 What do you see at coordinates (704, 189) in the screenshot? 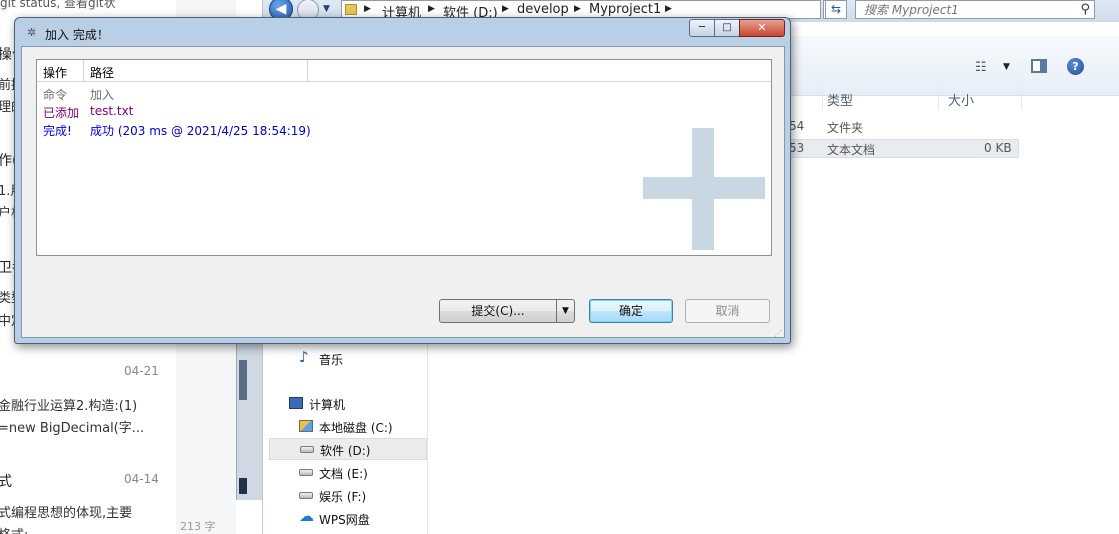
I see `add-plus-watermark-icon` at bounding box center [704, 189].